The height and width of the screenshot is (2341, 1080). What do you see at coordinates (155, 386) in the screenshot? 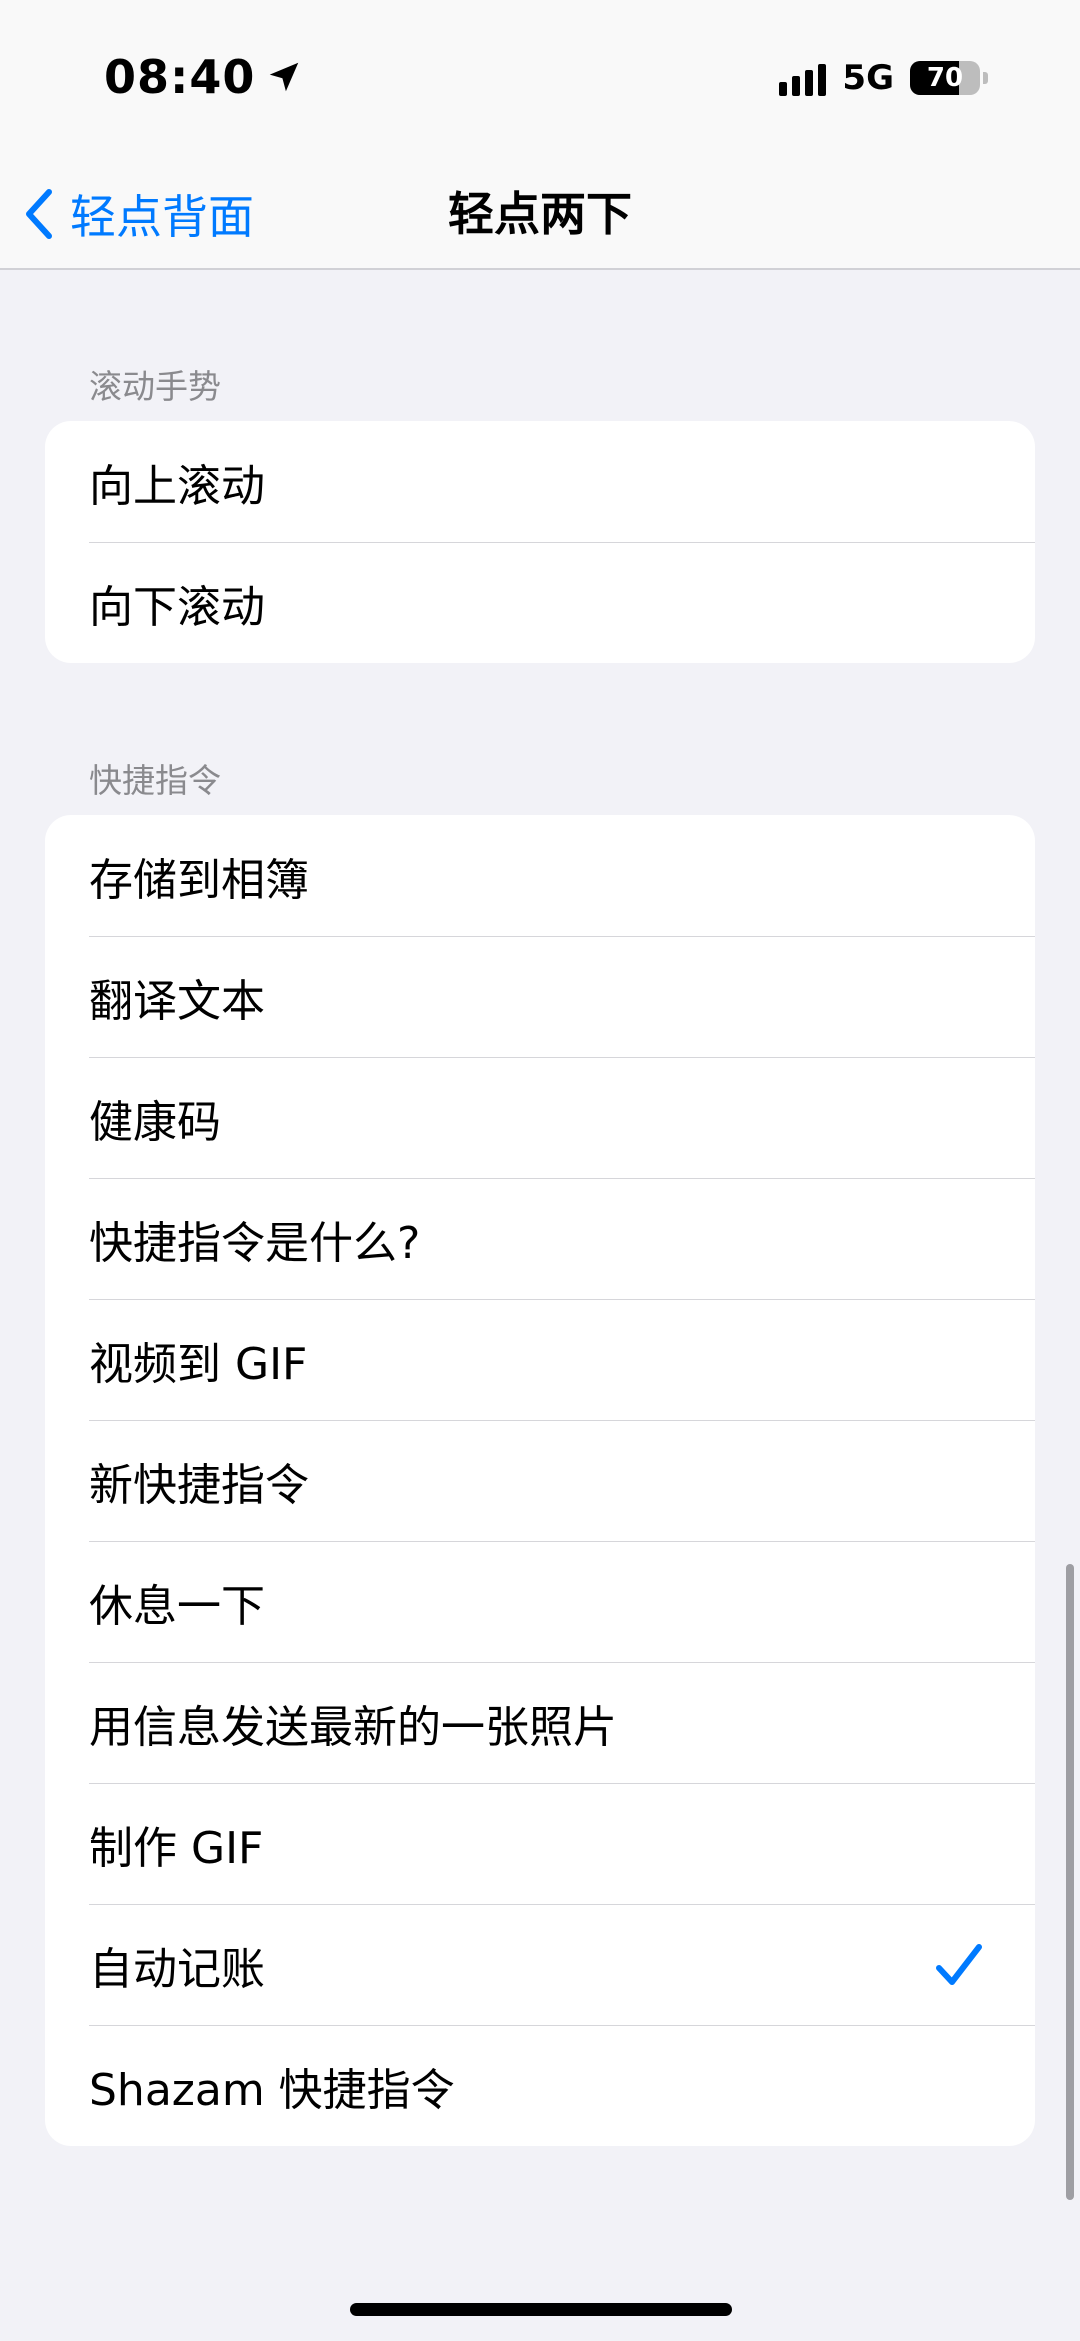
I see `section-header-scroll-gestures: 滚动手势` at bounding box center [155, 386].